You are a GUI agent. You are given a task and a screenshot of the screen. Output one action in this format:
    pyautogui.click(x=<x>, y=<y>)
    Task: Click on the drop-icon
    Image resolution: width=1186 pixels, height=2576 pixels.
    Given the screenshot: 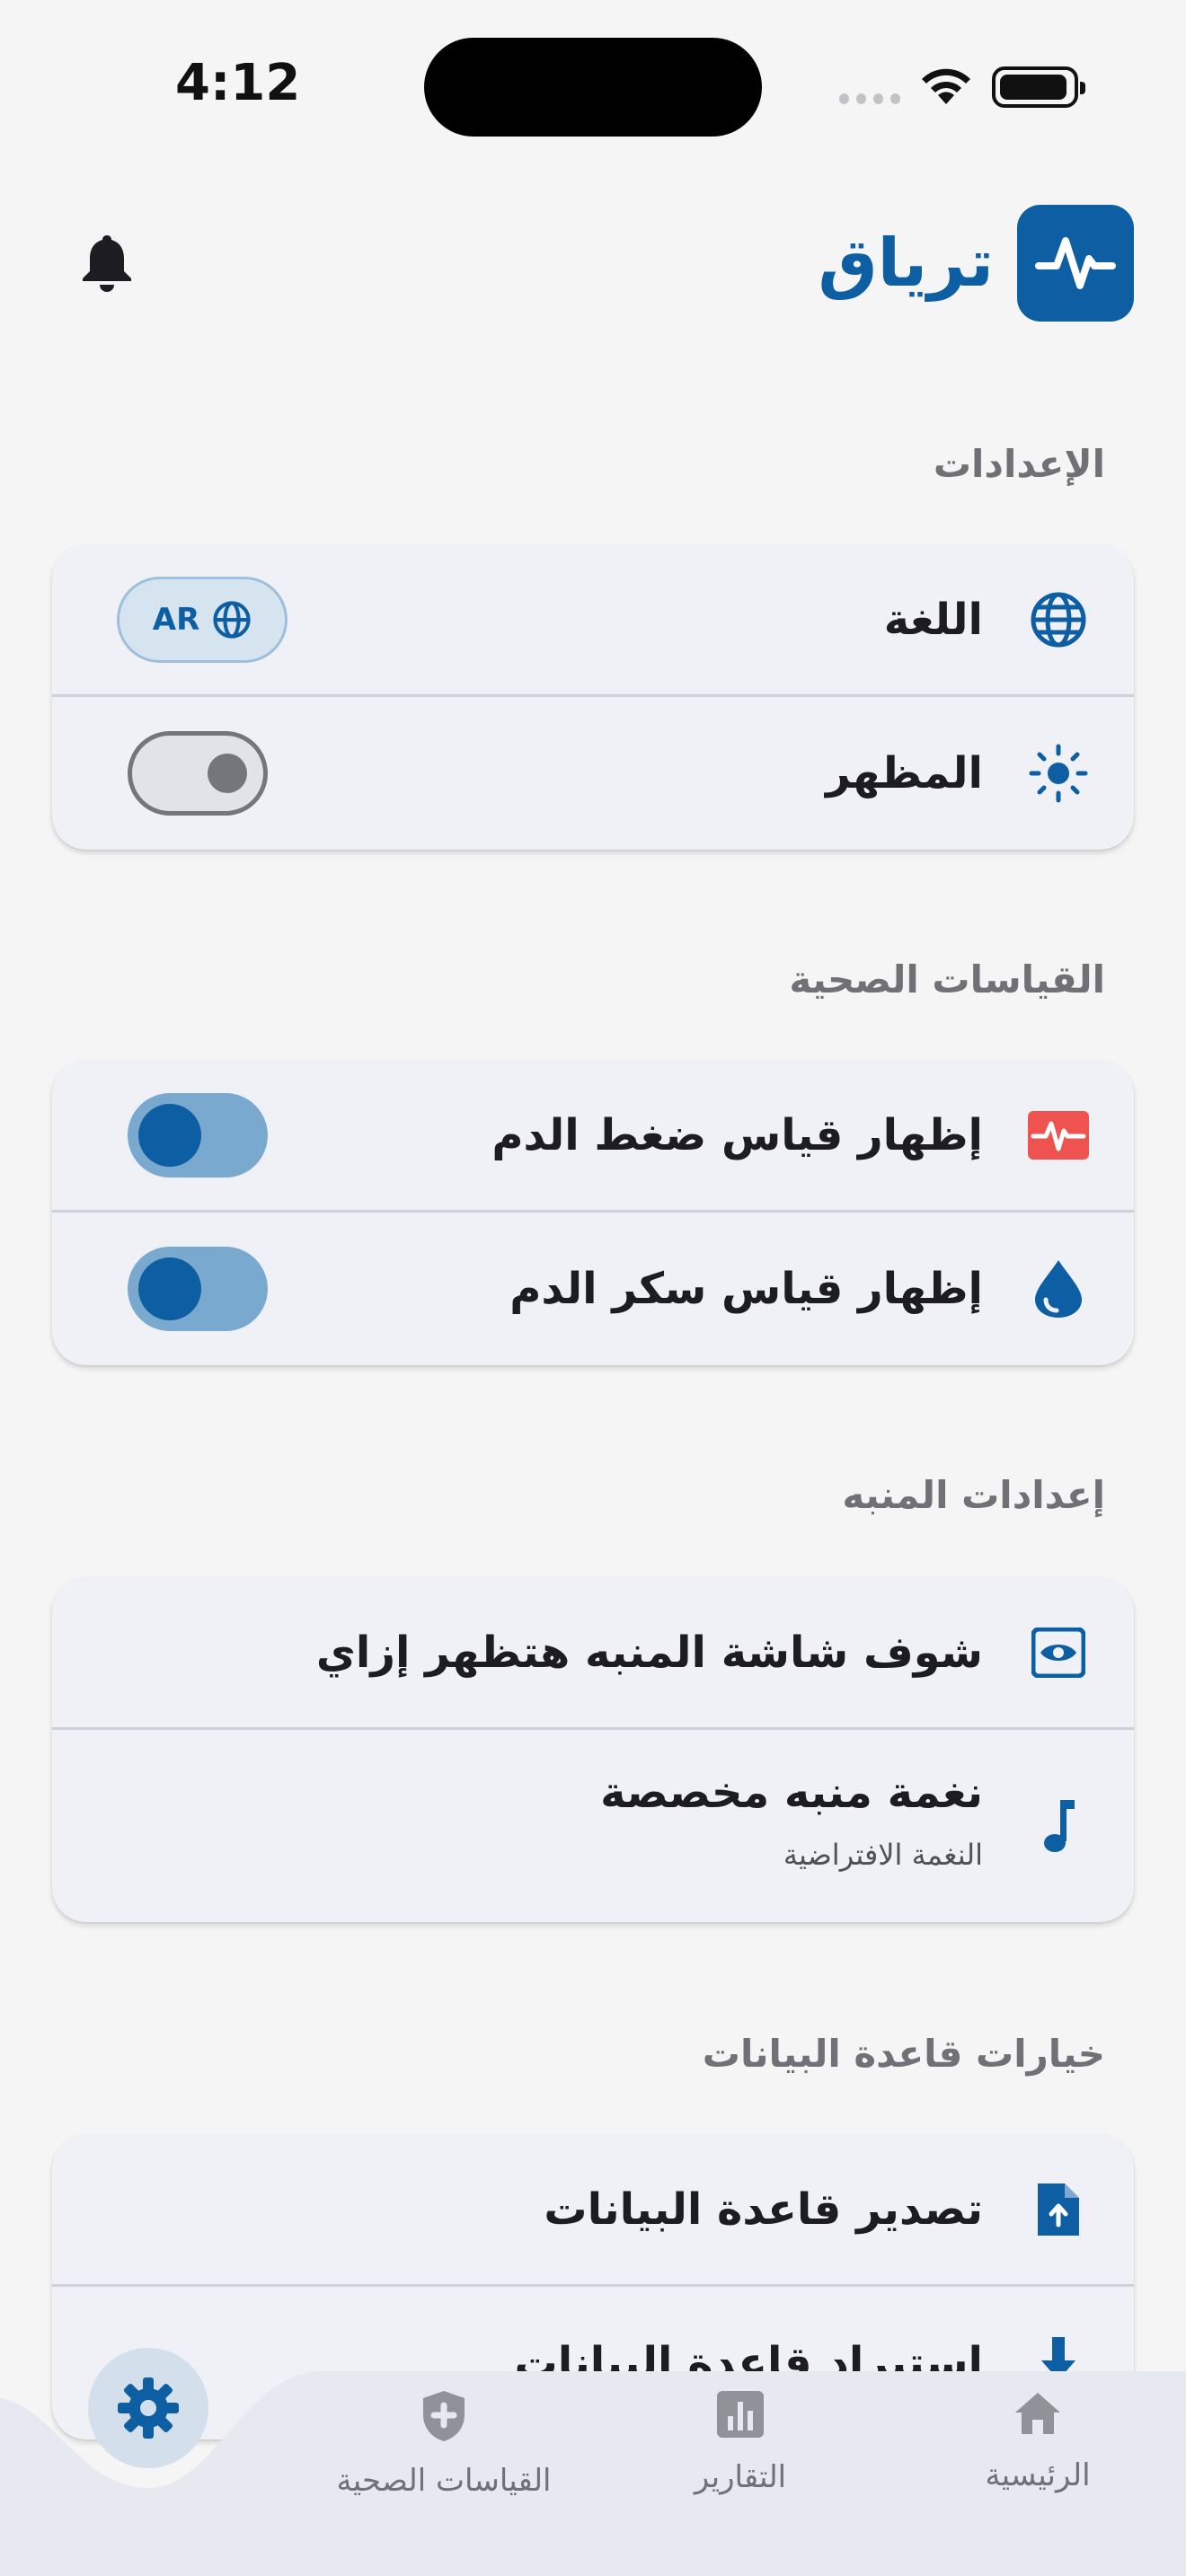 What is the action you would take?
    pyautogui.click(x=1058, y=1288)
    